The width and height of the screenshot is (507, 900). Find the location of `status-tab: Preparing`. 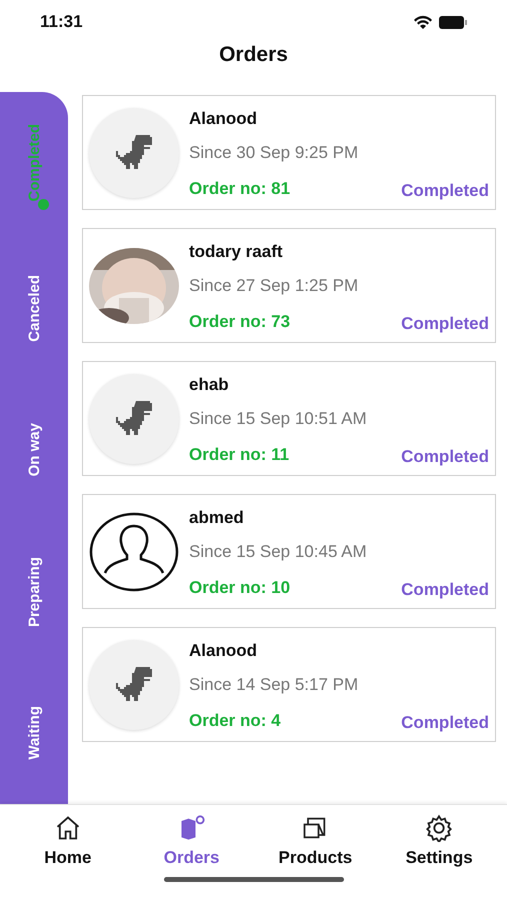

status-tab: Preparing is located at coordinates (34, 591).